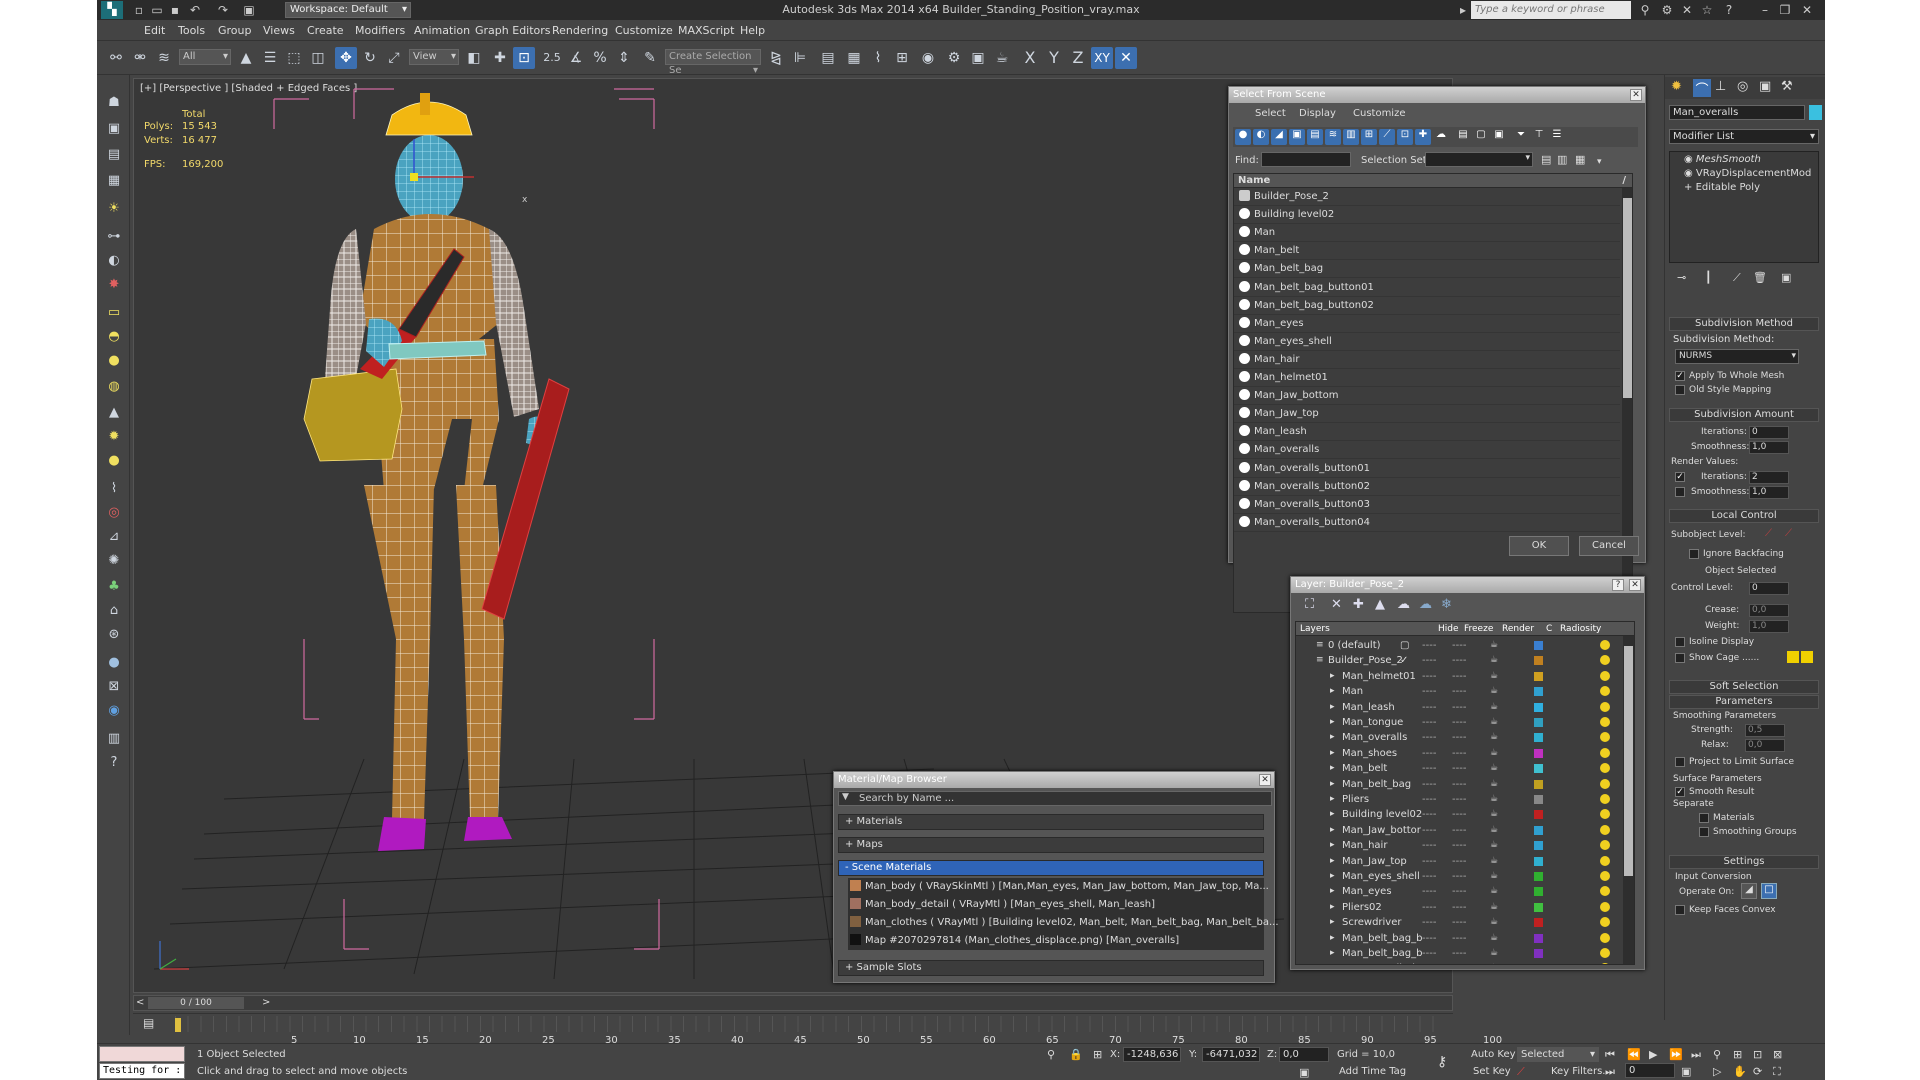  I want to click on filter-cameras-icon: ▣, so click(1297, 137).